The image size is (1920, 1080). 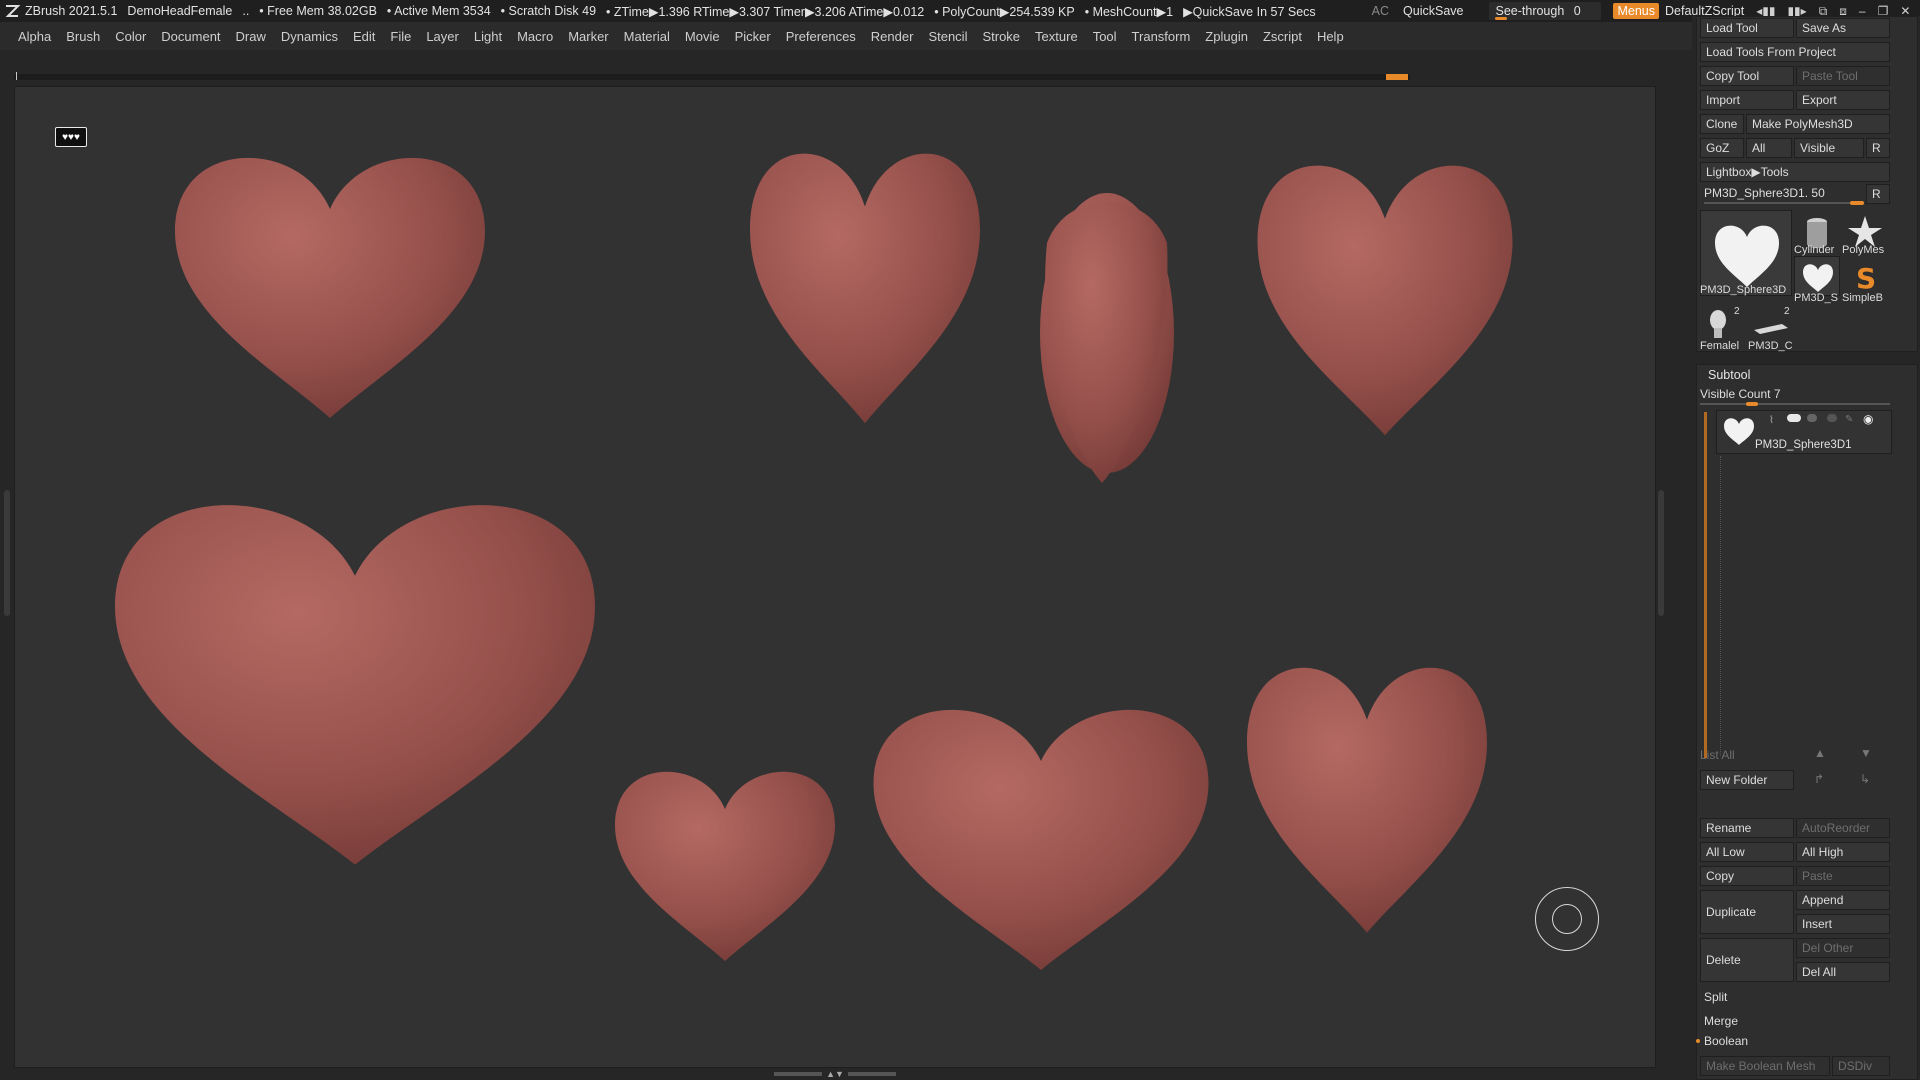 I want to click on tool-thumb-female-head: 2, so click(x=1722, y=324).